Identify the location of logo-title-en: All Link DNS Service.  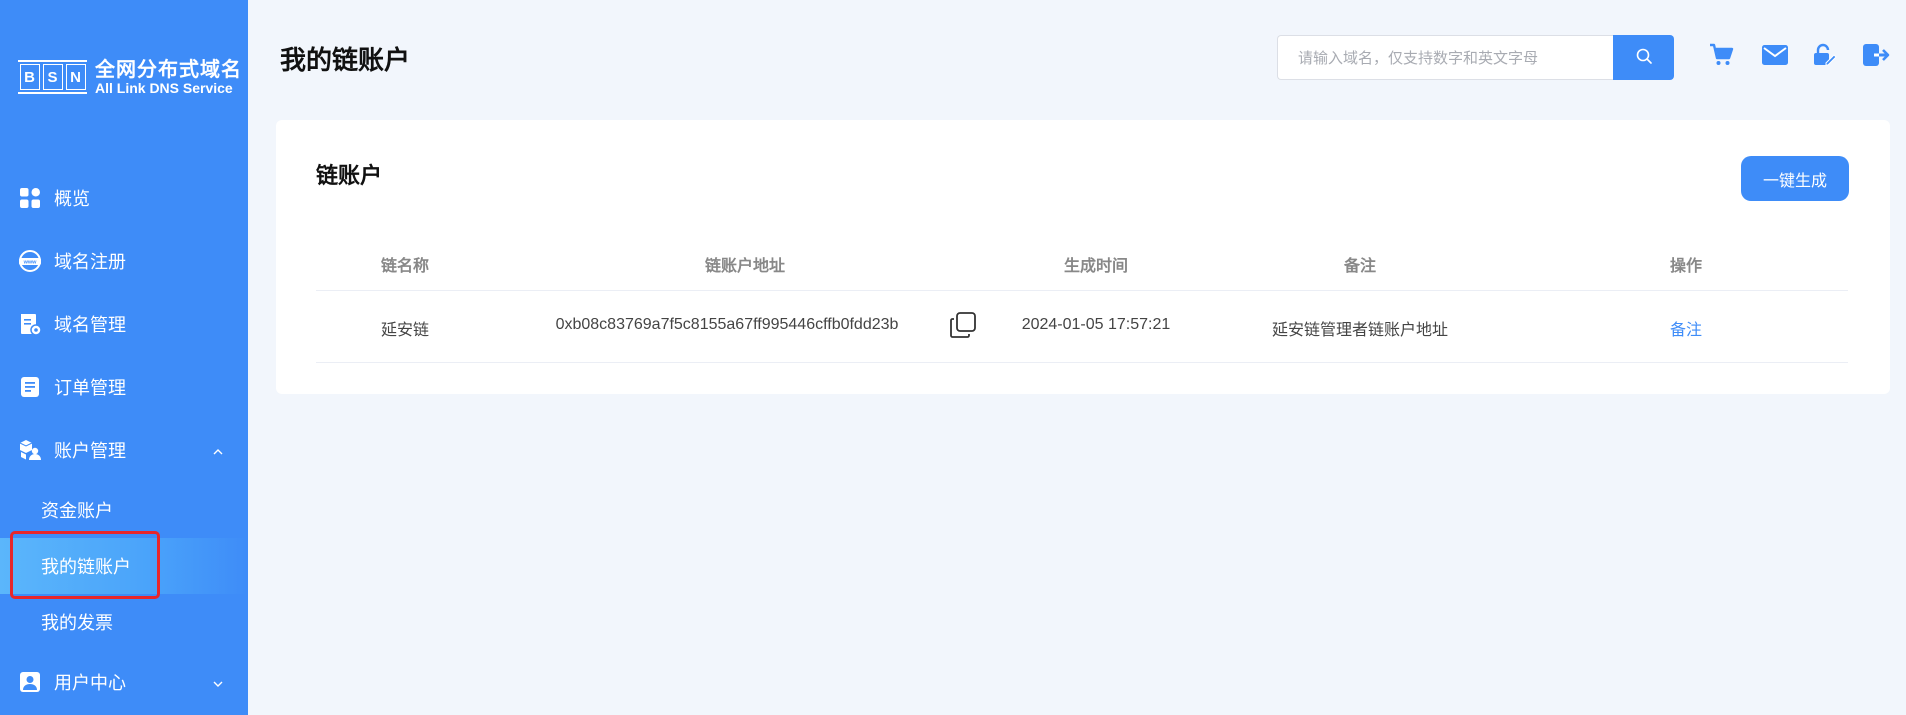
(164, 88).